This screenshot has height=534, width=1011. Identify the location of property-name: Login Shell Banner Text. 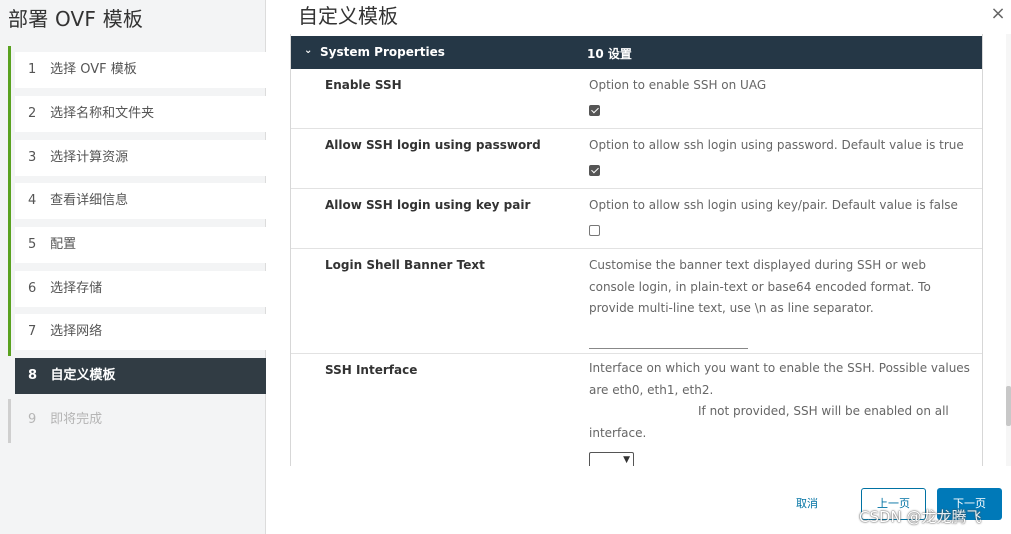
(405, 265).